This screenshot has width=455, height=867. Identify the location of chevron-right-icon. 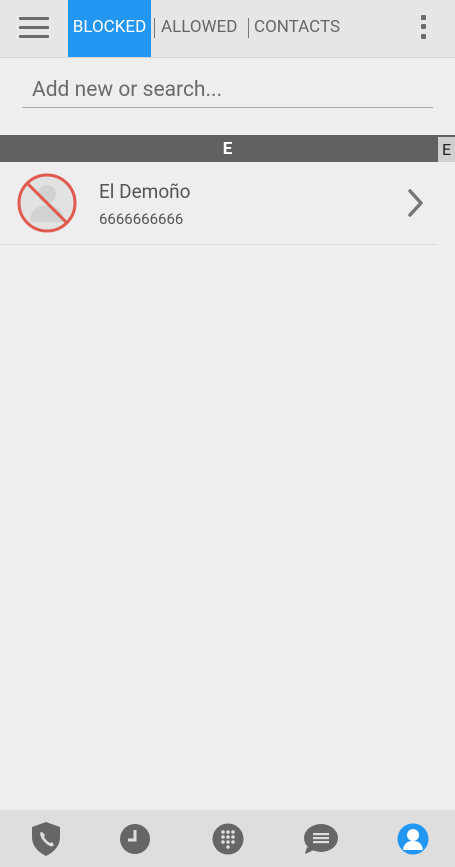
(415, 203).